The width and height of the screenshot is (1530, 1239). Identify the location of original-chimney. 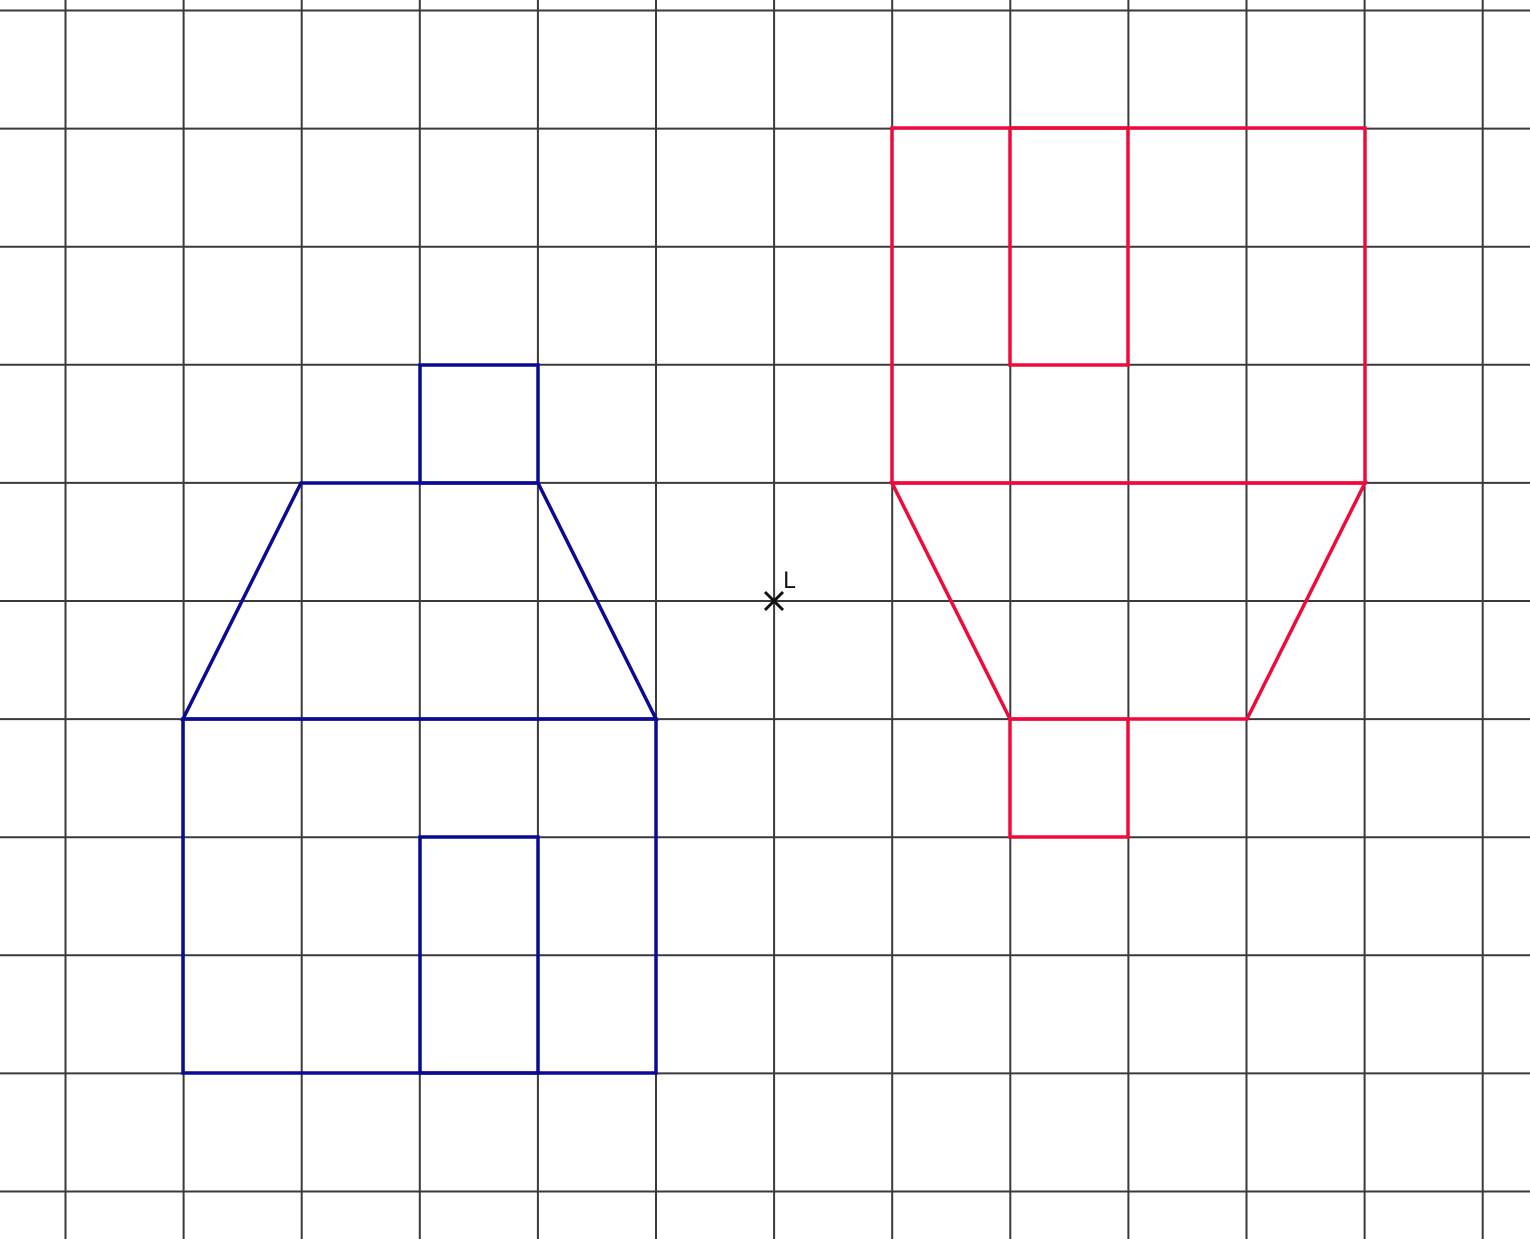
(479, 424).